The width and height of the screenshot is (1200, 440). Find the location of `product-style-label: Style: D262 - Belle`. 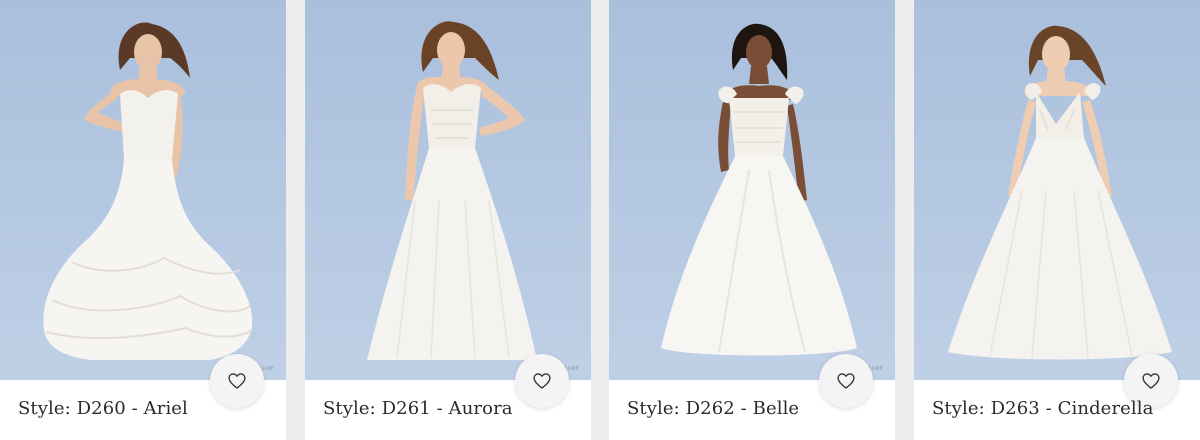

product-style-label: Style: D262 - Belle is located at coordinates (713, 408).